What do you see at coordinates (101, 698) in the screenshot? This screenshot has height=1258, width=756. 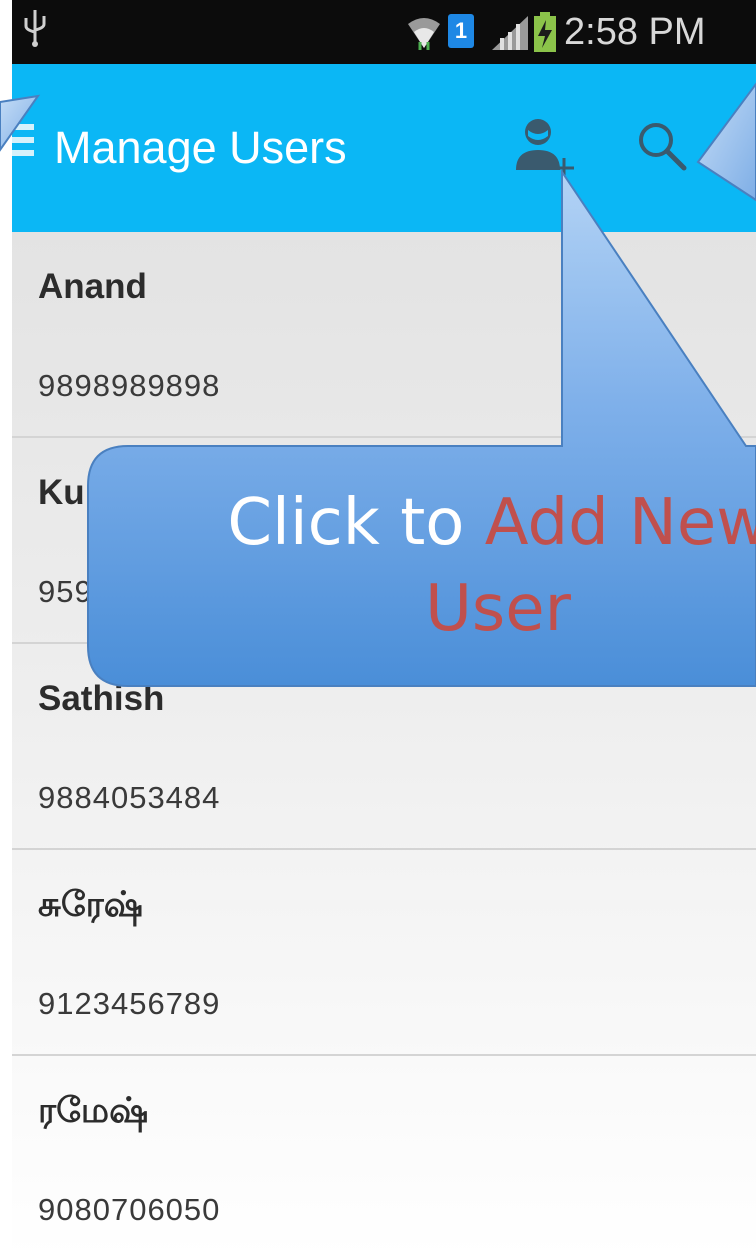 I see `user-name: Sathish` at bounding box center [101, 698].